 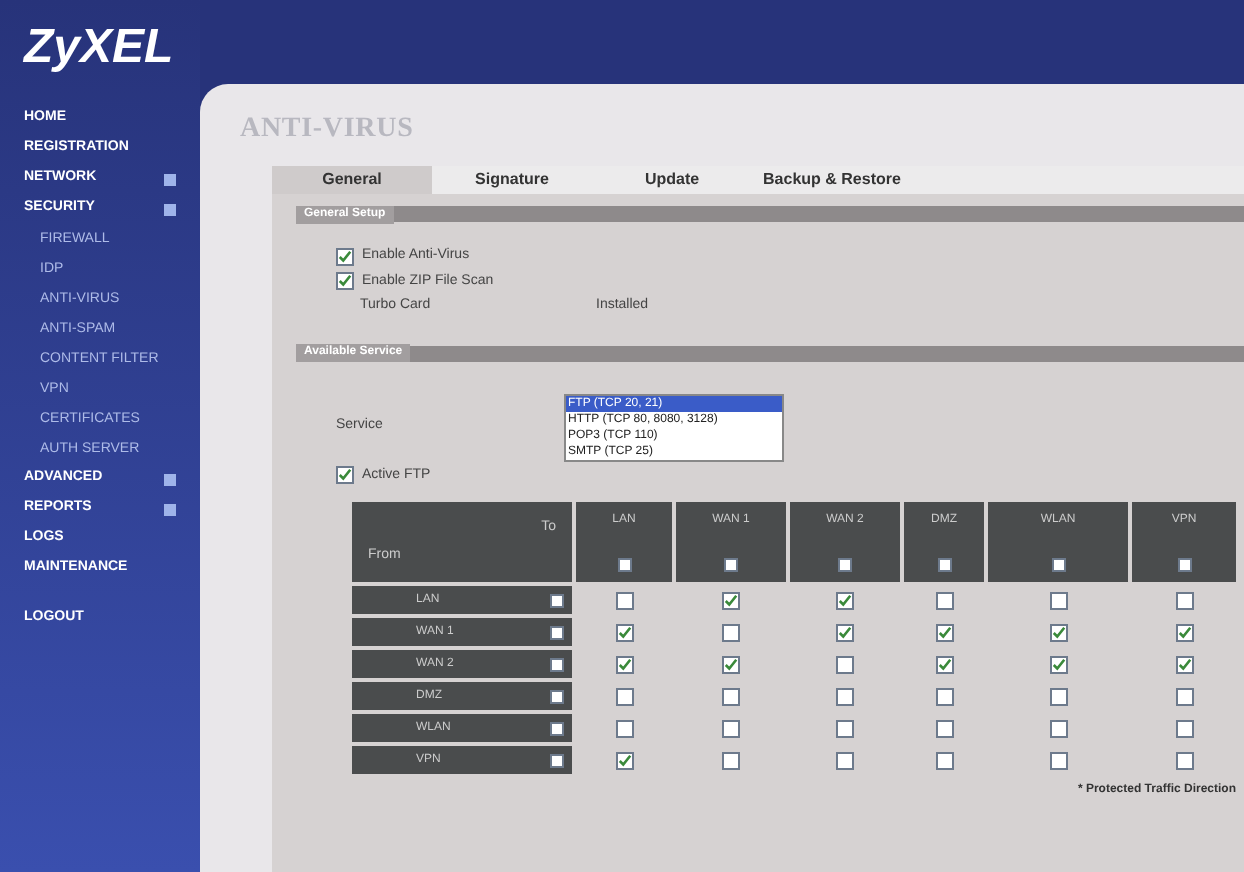 I want to click on logo: ZyXEL, so click(x=98, y=48).